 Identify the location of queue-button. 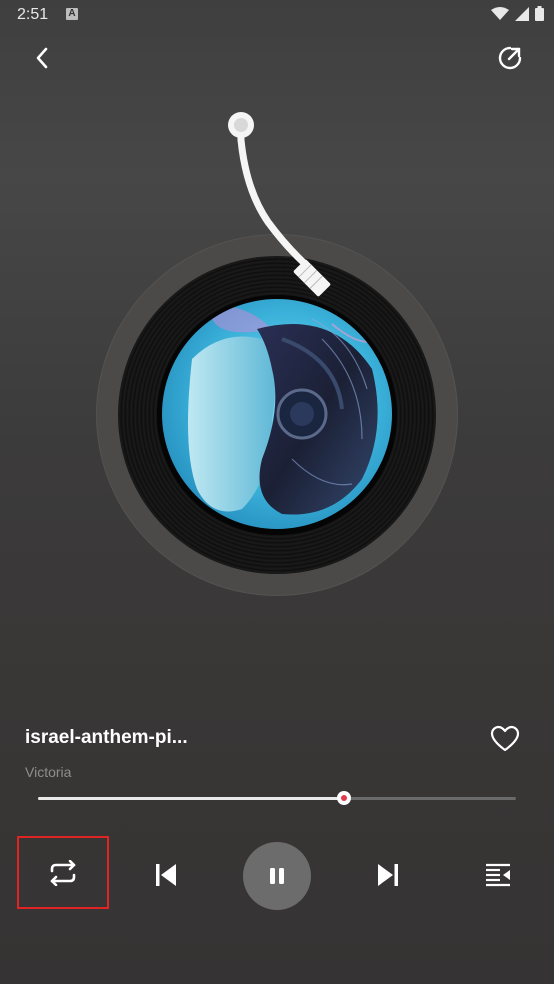
(498, 875).